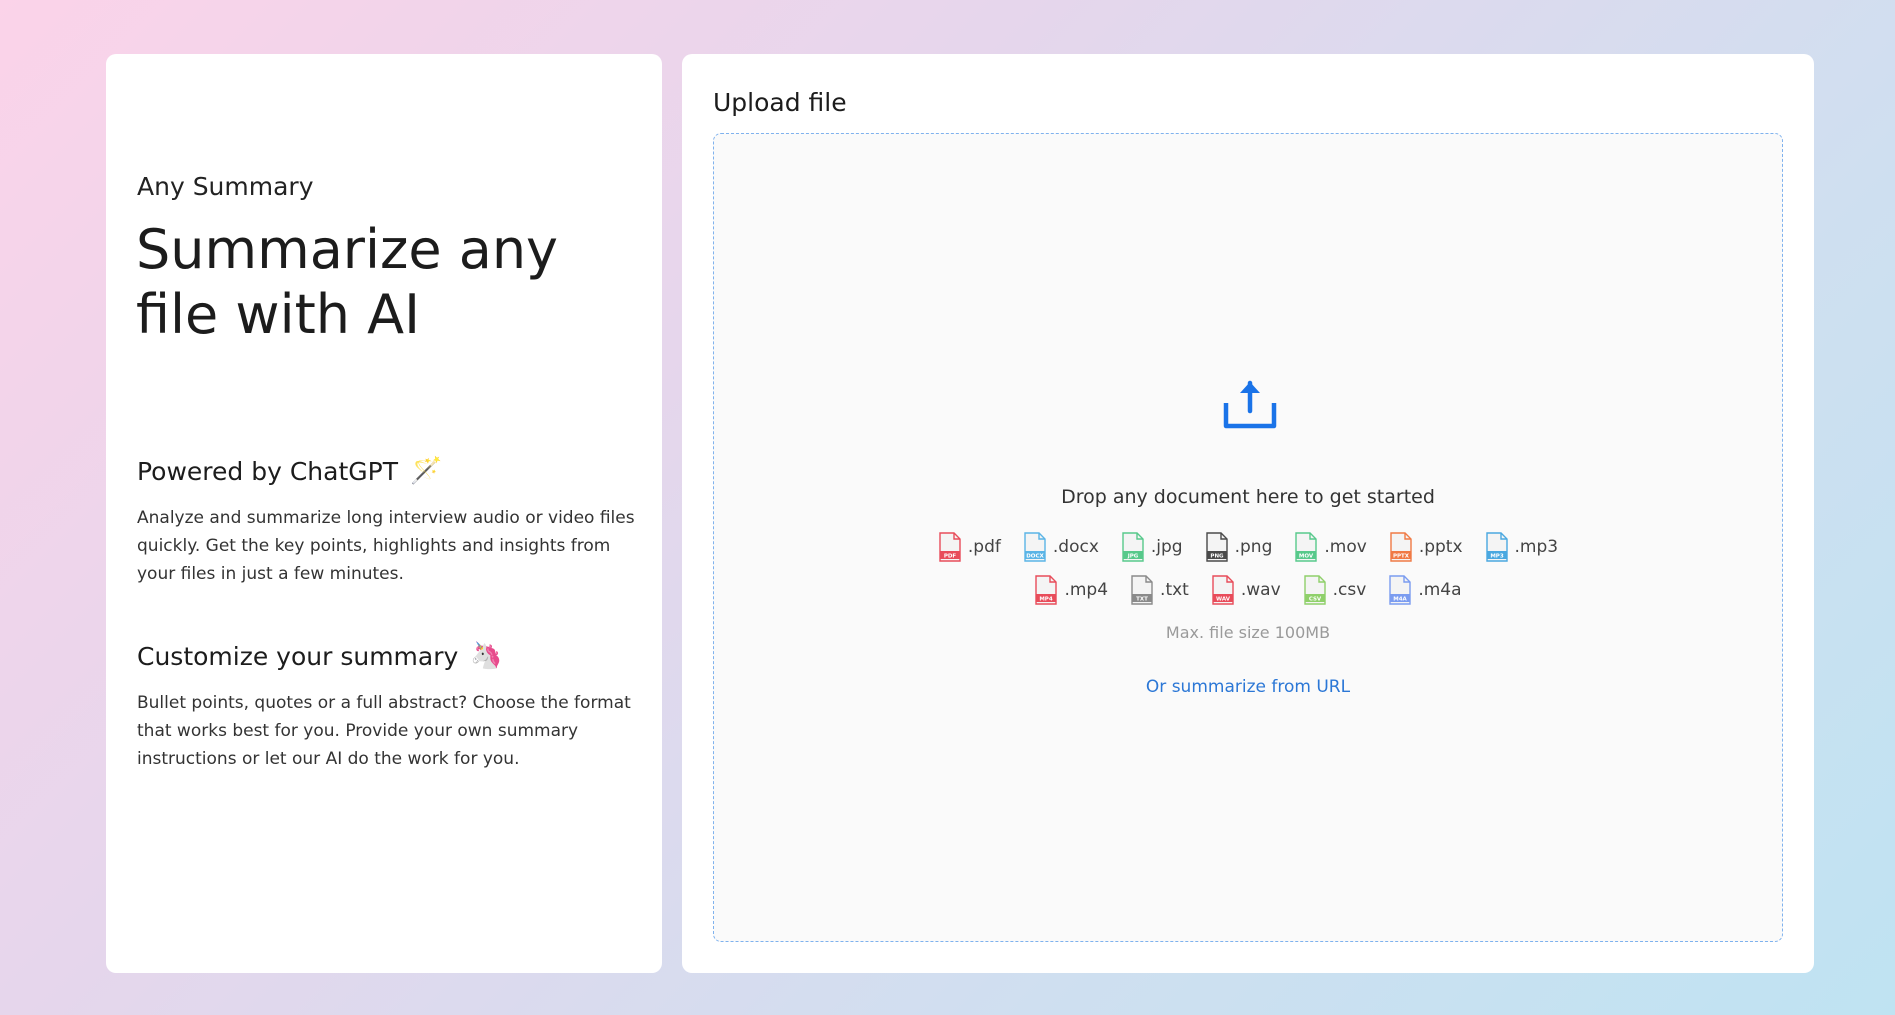 Image resolution: width=1895 pixels, height=1015 pixels. I want to click on file-type-label: .m4a, so click(1440, 590).